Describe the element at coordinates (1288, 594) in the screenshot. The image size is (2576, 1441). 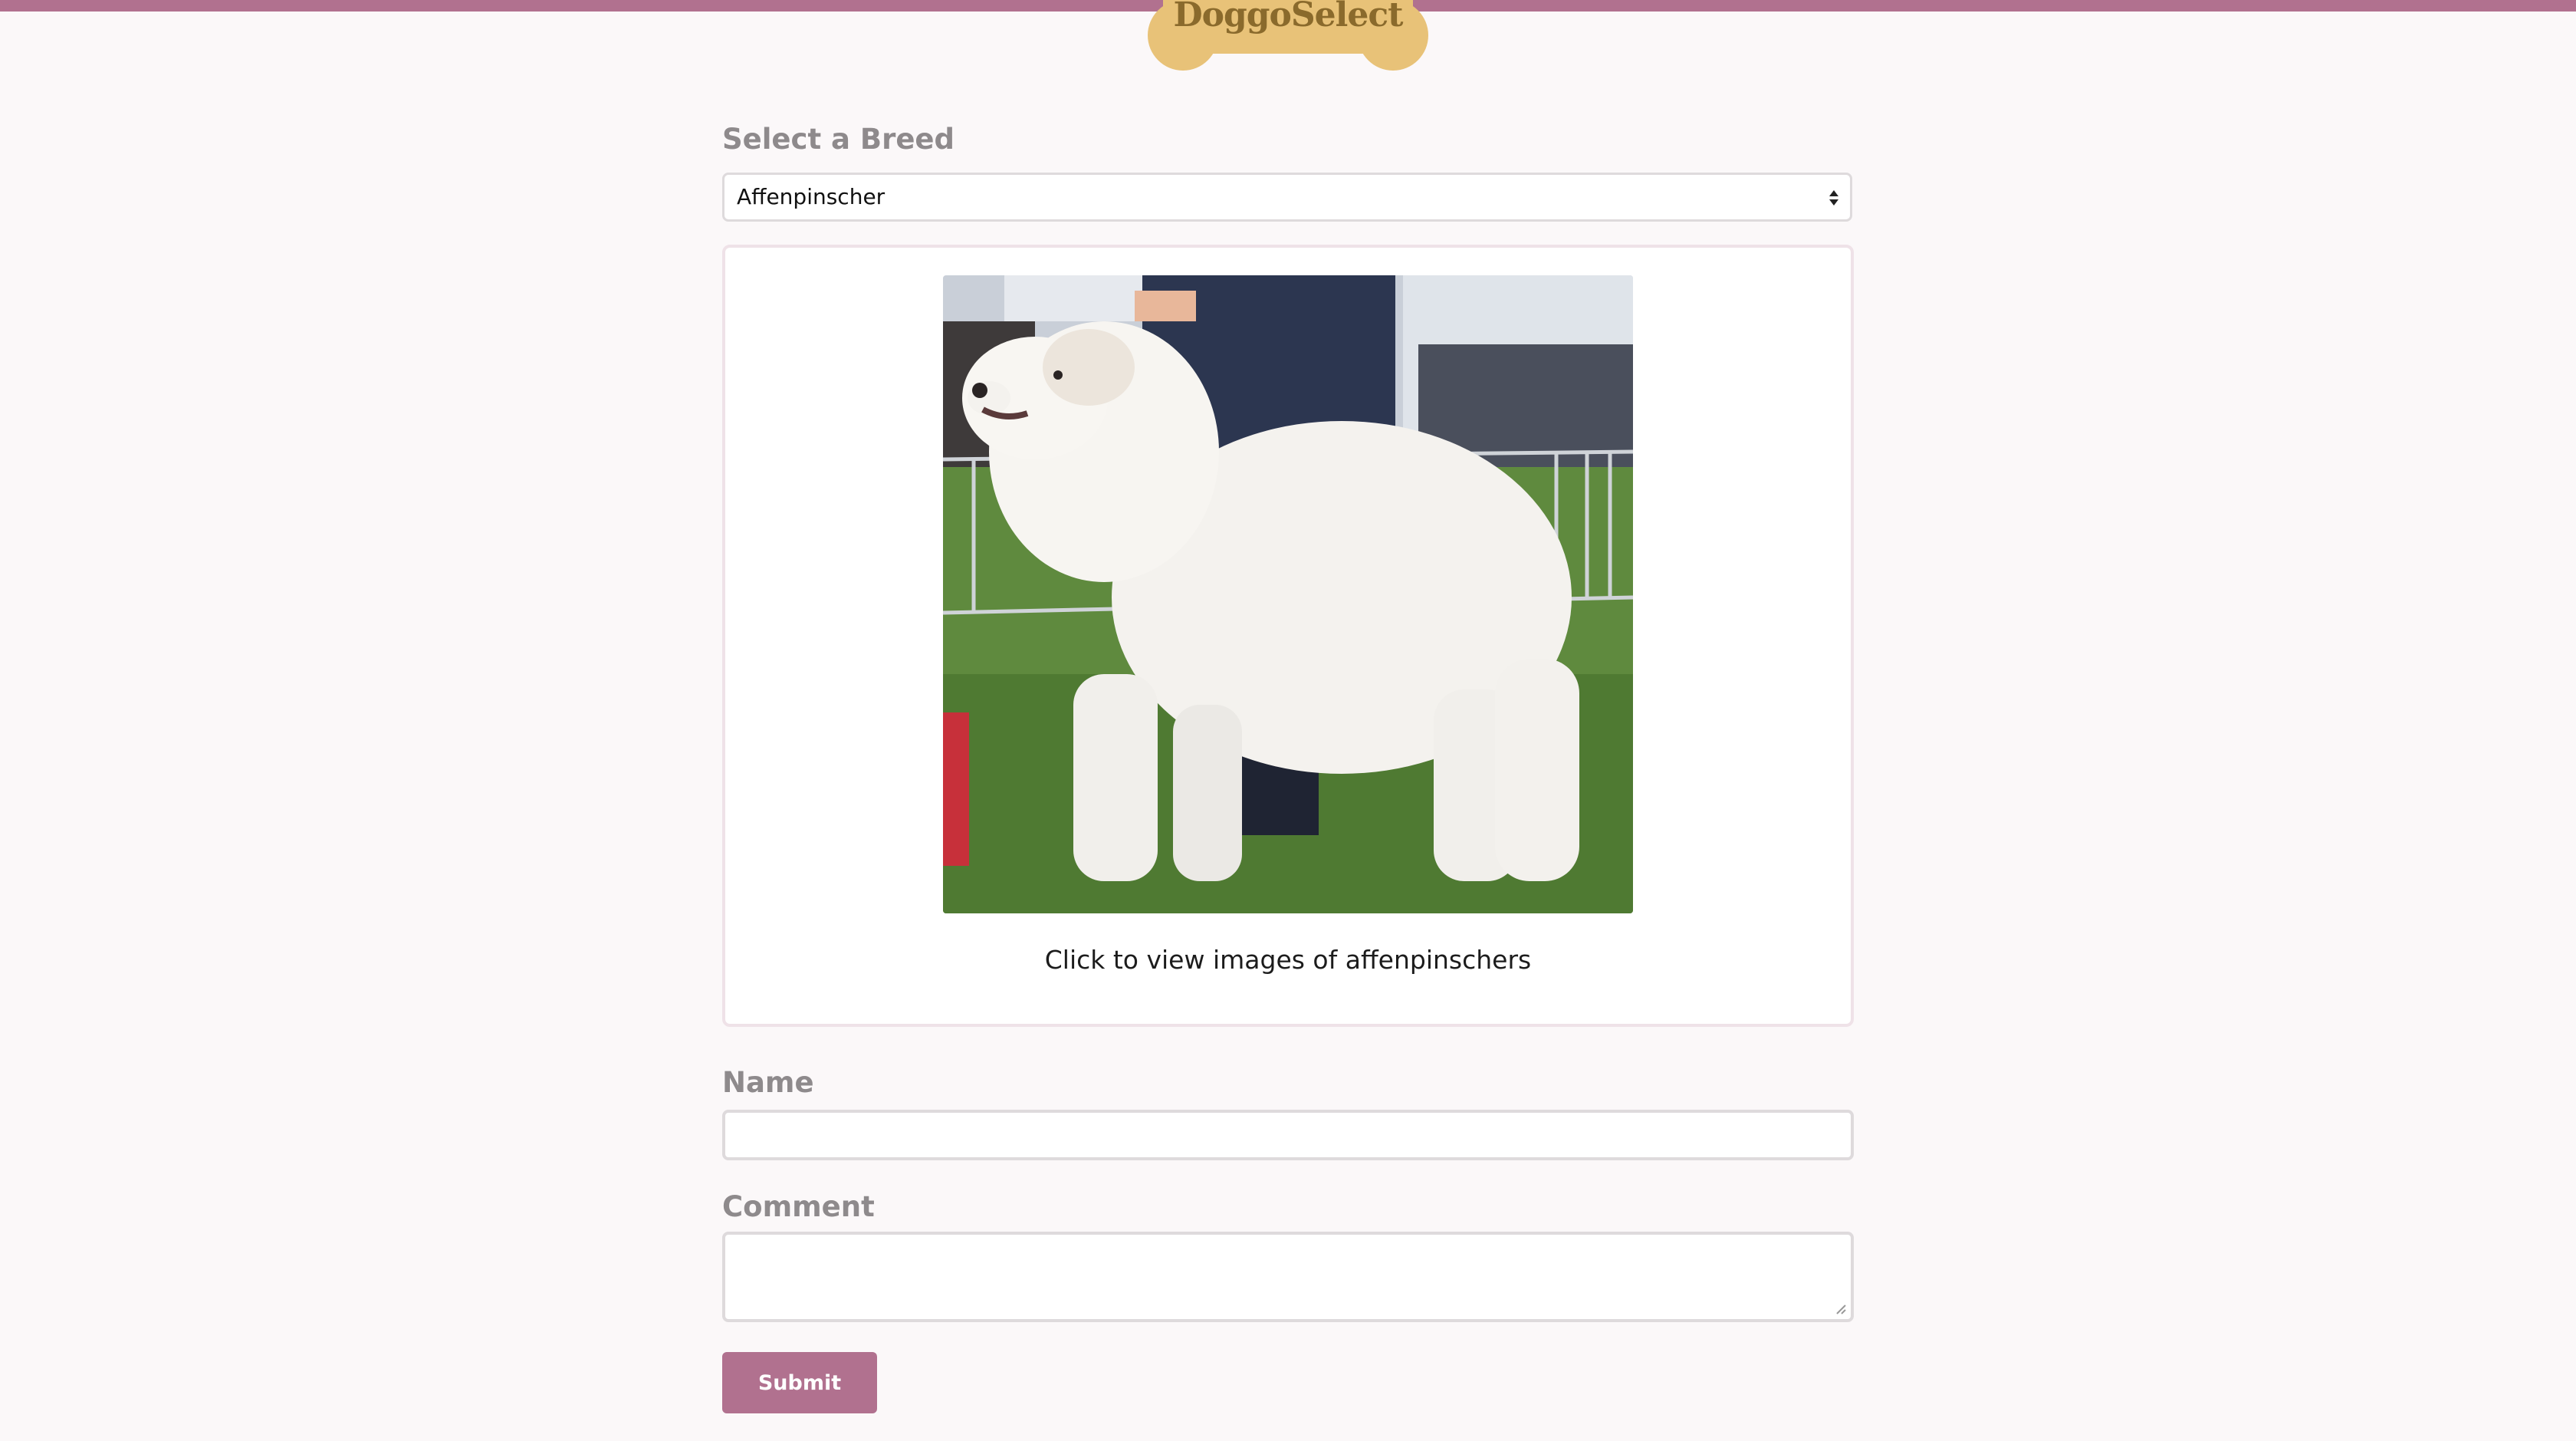
I see `dog-photo` at that location.